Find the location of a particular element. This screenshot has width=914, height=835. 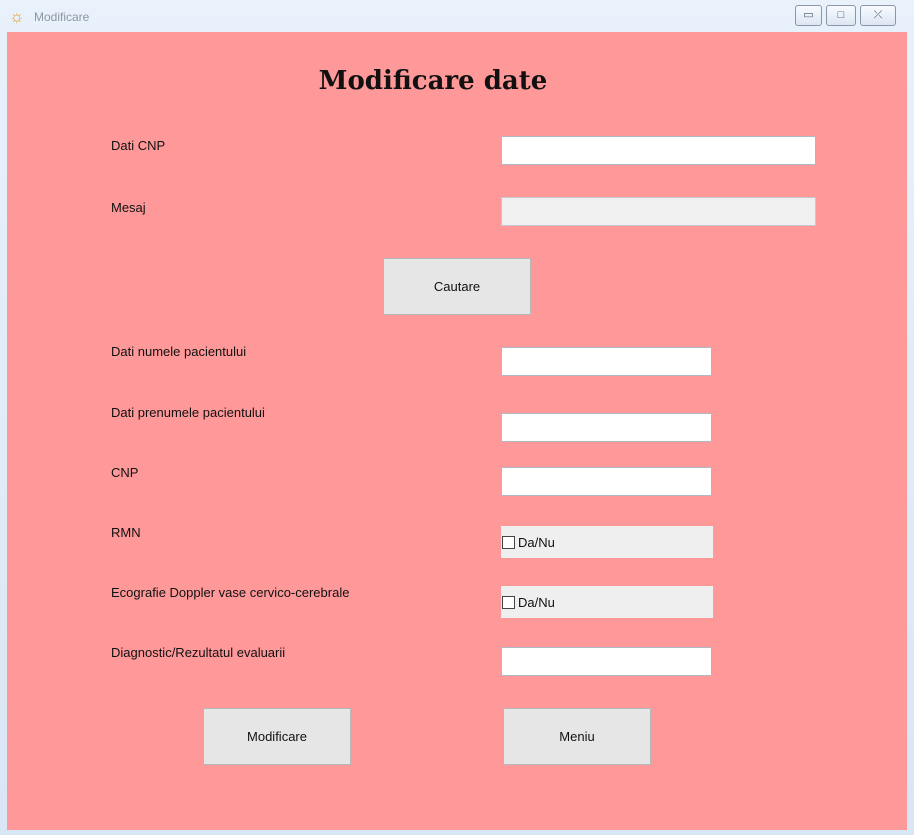

rmn-checkbox is located at coordinates (508, 542).